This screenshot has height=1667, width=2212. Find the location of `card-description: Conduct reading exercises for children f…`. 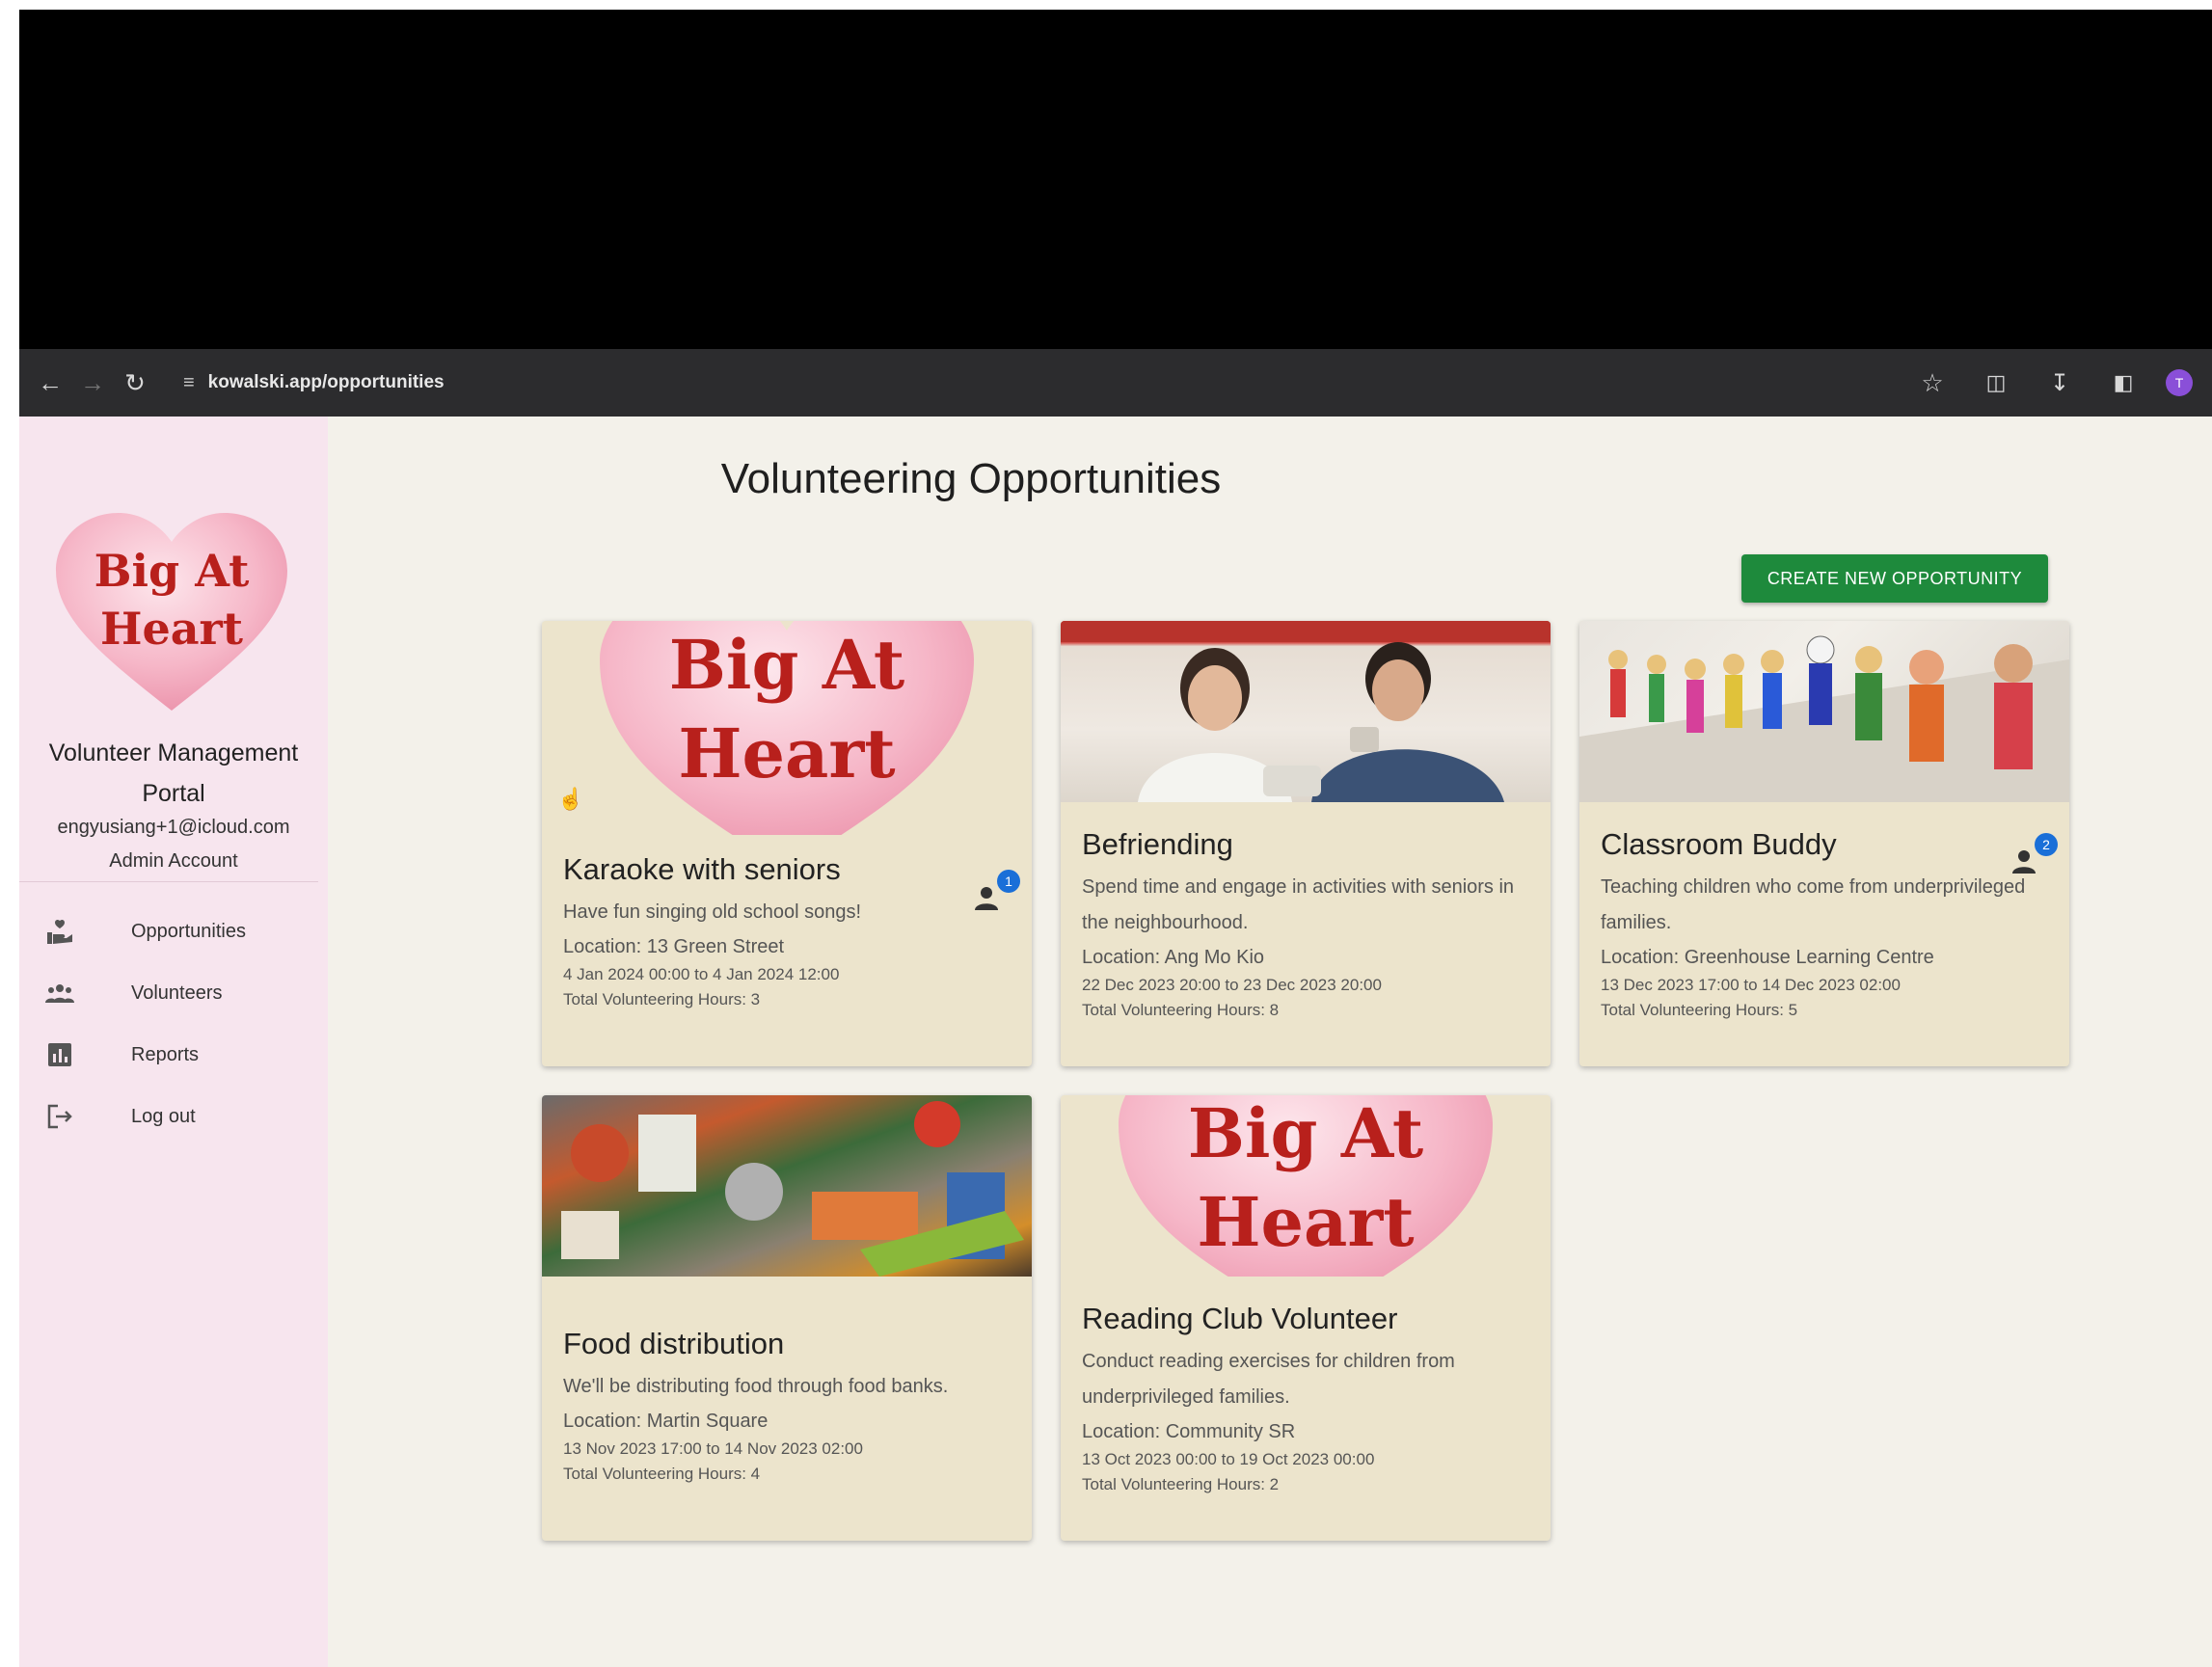

card-description: Conduct reading exercises for children f… is located at coordinates (1269, 1379).